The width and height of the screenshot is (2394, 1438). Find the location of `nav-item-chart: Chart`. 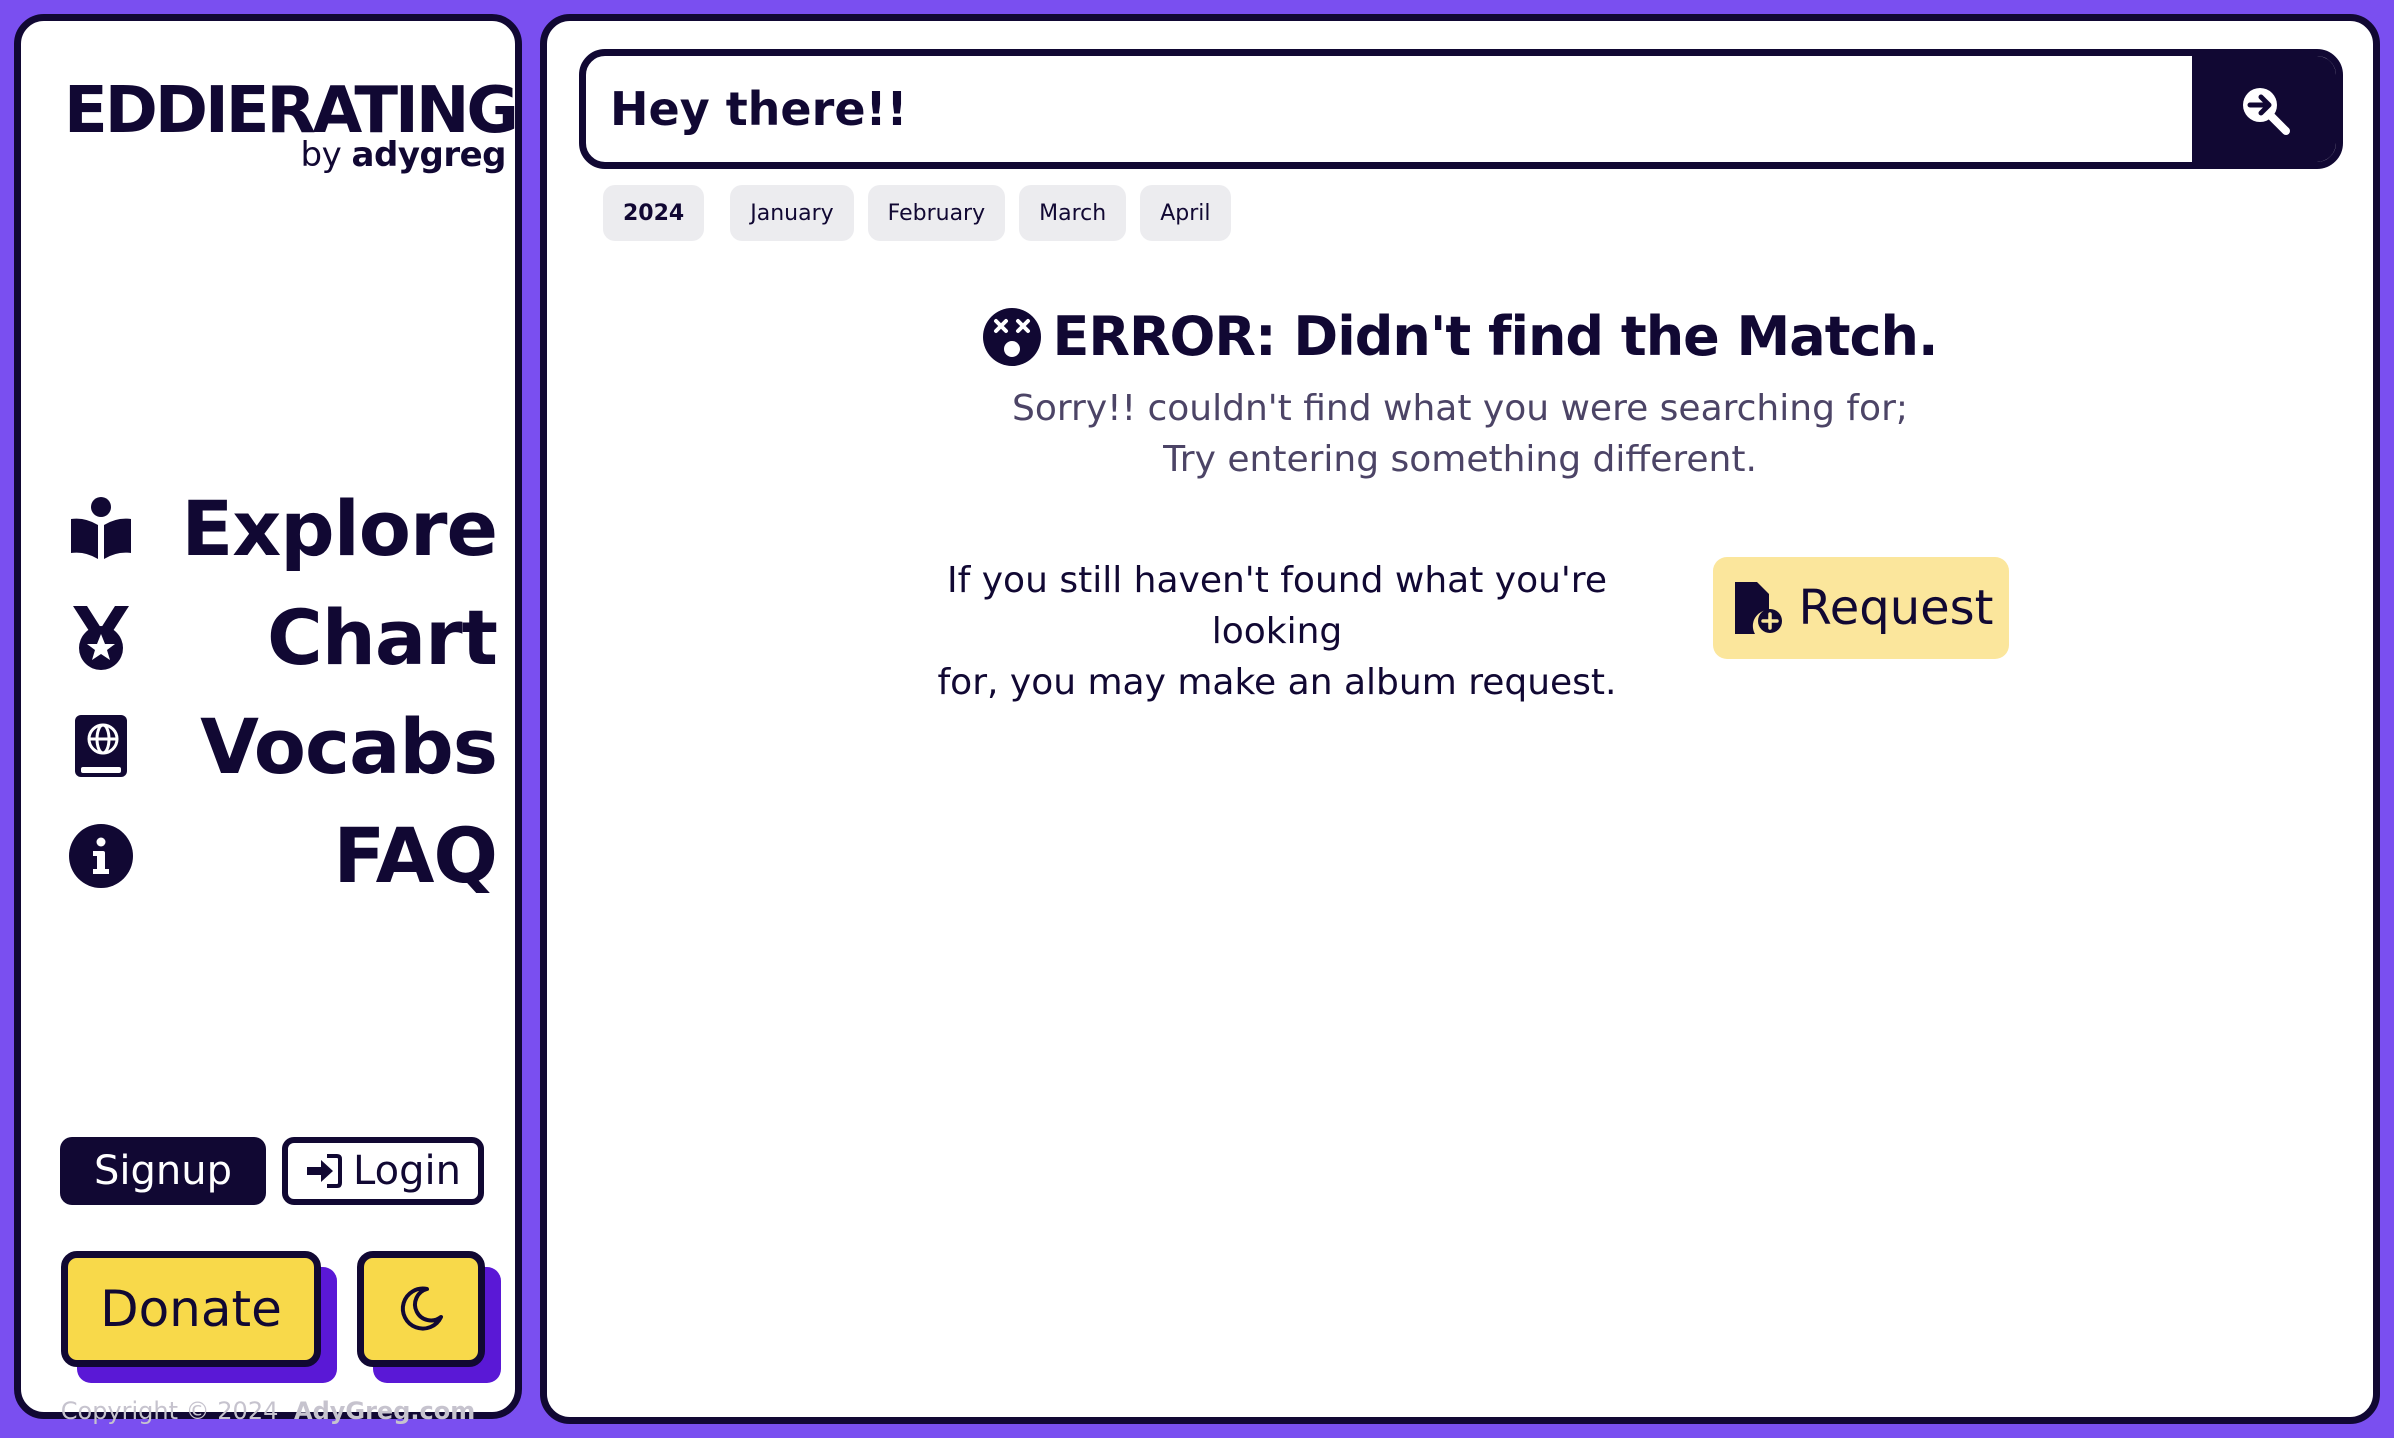

nav-item-chart: Chart is located at coordinates (279, 644).